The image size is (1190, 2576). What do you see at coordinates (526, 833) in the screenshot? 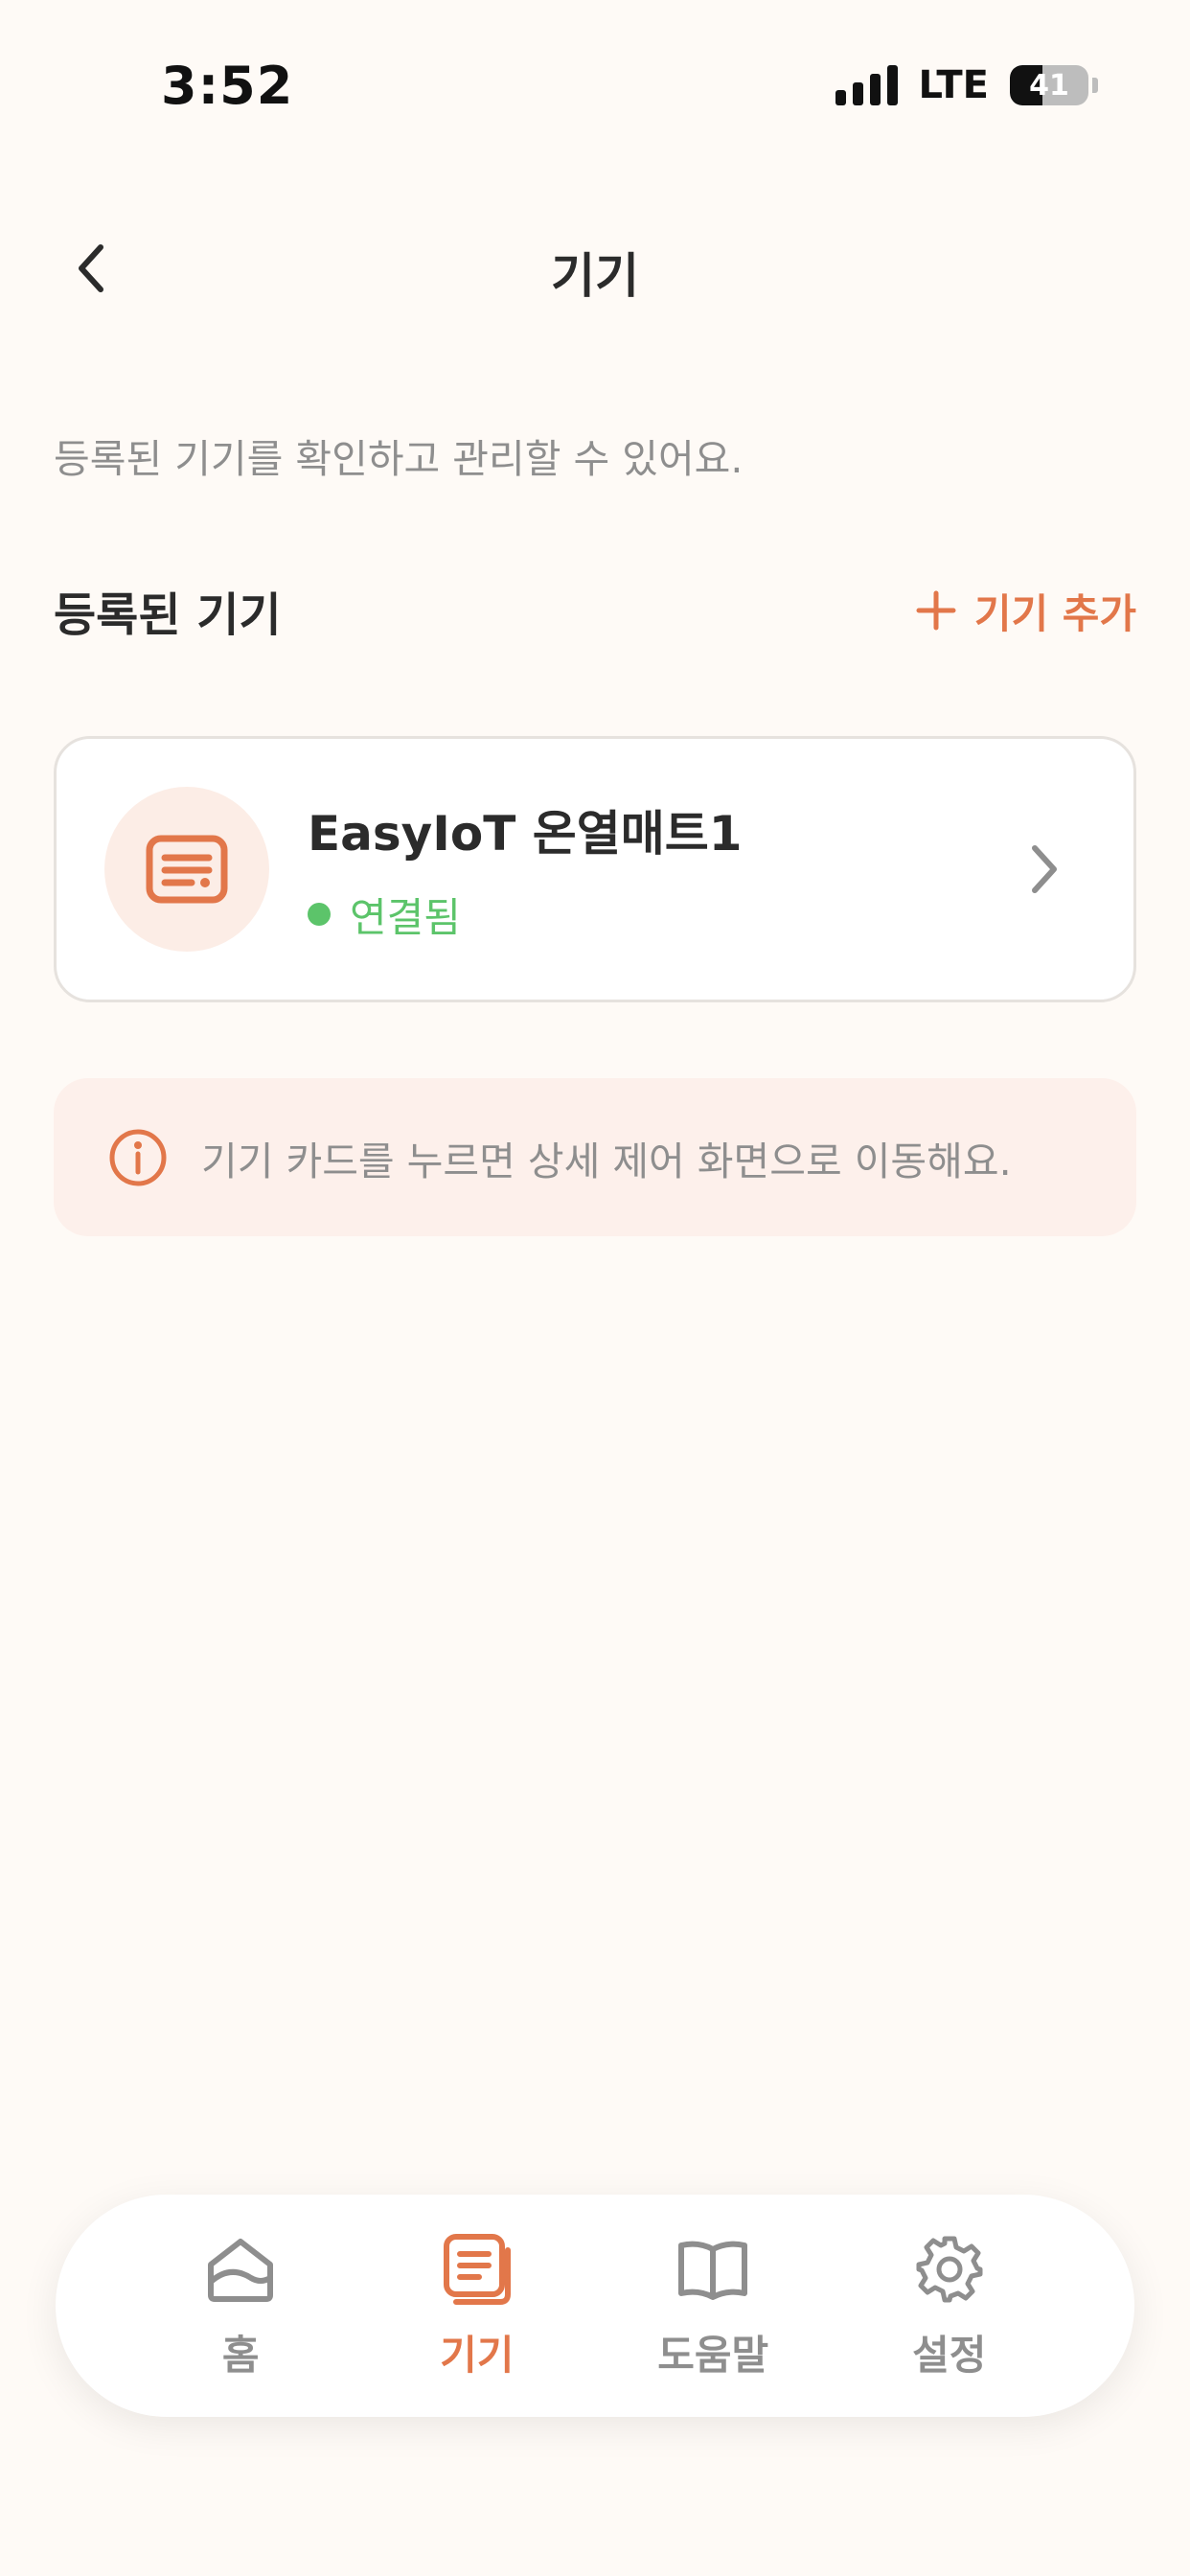
I see `device-name: EasyIoT 온열매트1` at bounding box center [526, 833].